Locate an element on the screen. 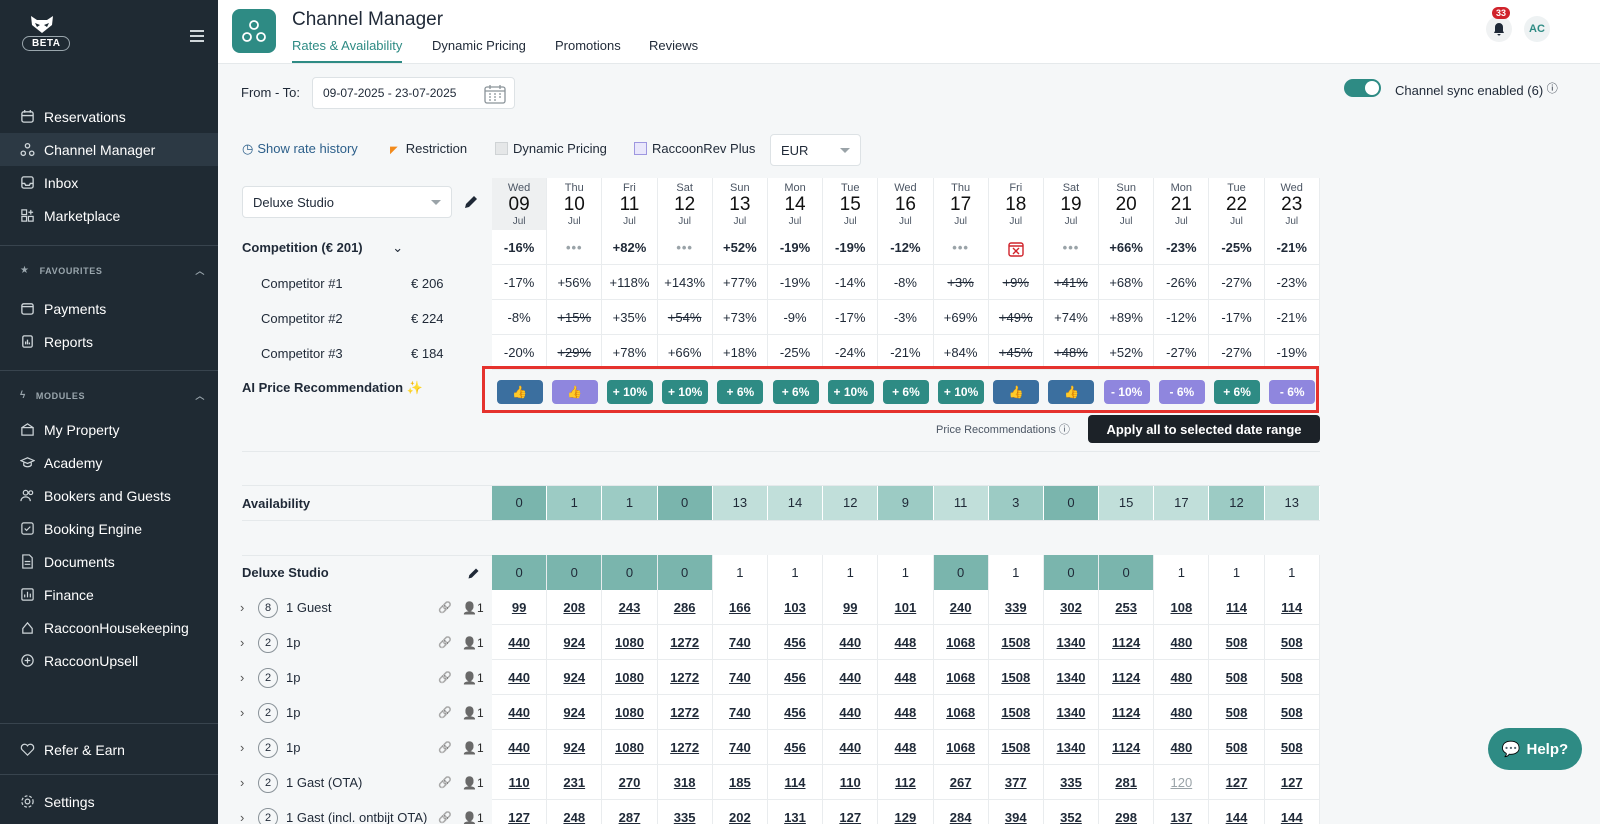  rate-cell: 281 is located at coordinates (1127, 782).